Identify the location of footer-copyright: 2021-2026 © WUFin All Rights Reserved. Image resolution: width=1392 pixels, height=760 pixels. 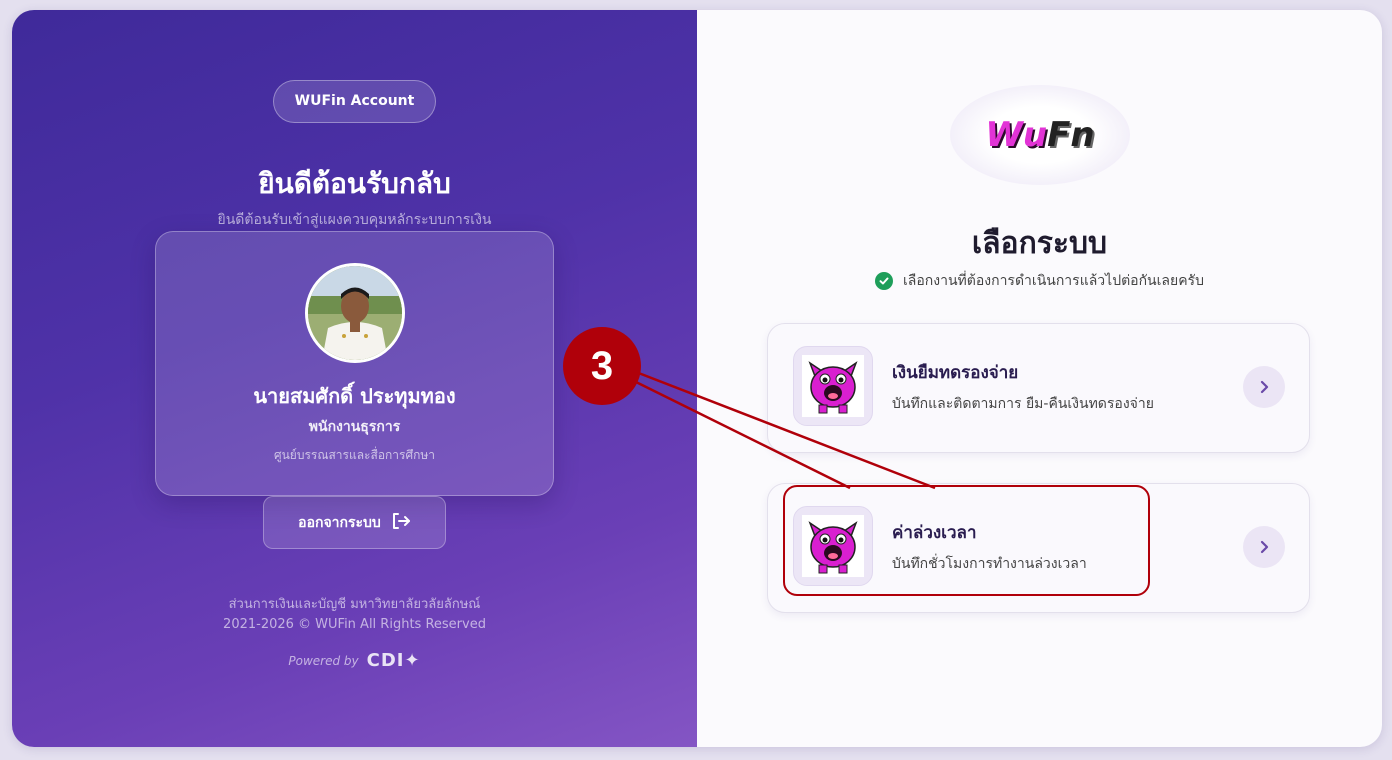
(354, 624).